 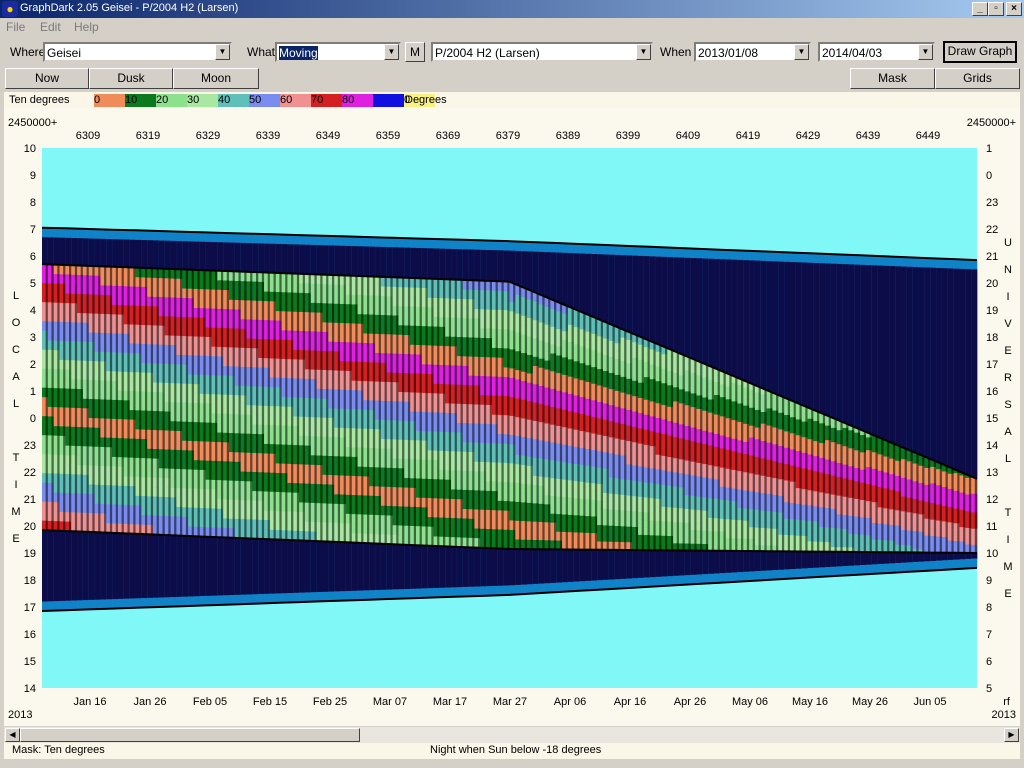 I want to click on date-start-value: 2013/01/08, so click(x=728, y=53).